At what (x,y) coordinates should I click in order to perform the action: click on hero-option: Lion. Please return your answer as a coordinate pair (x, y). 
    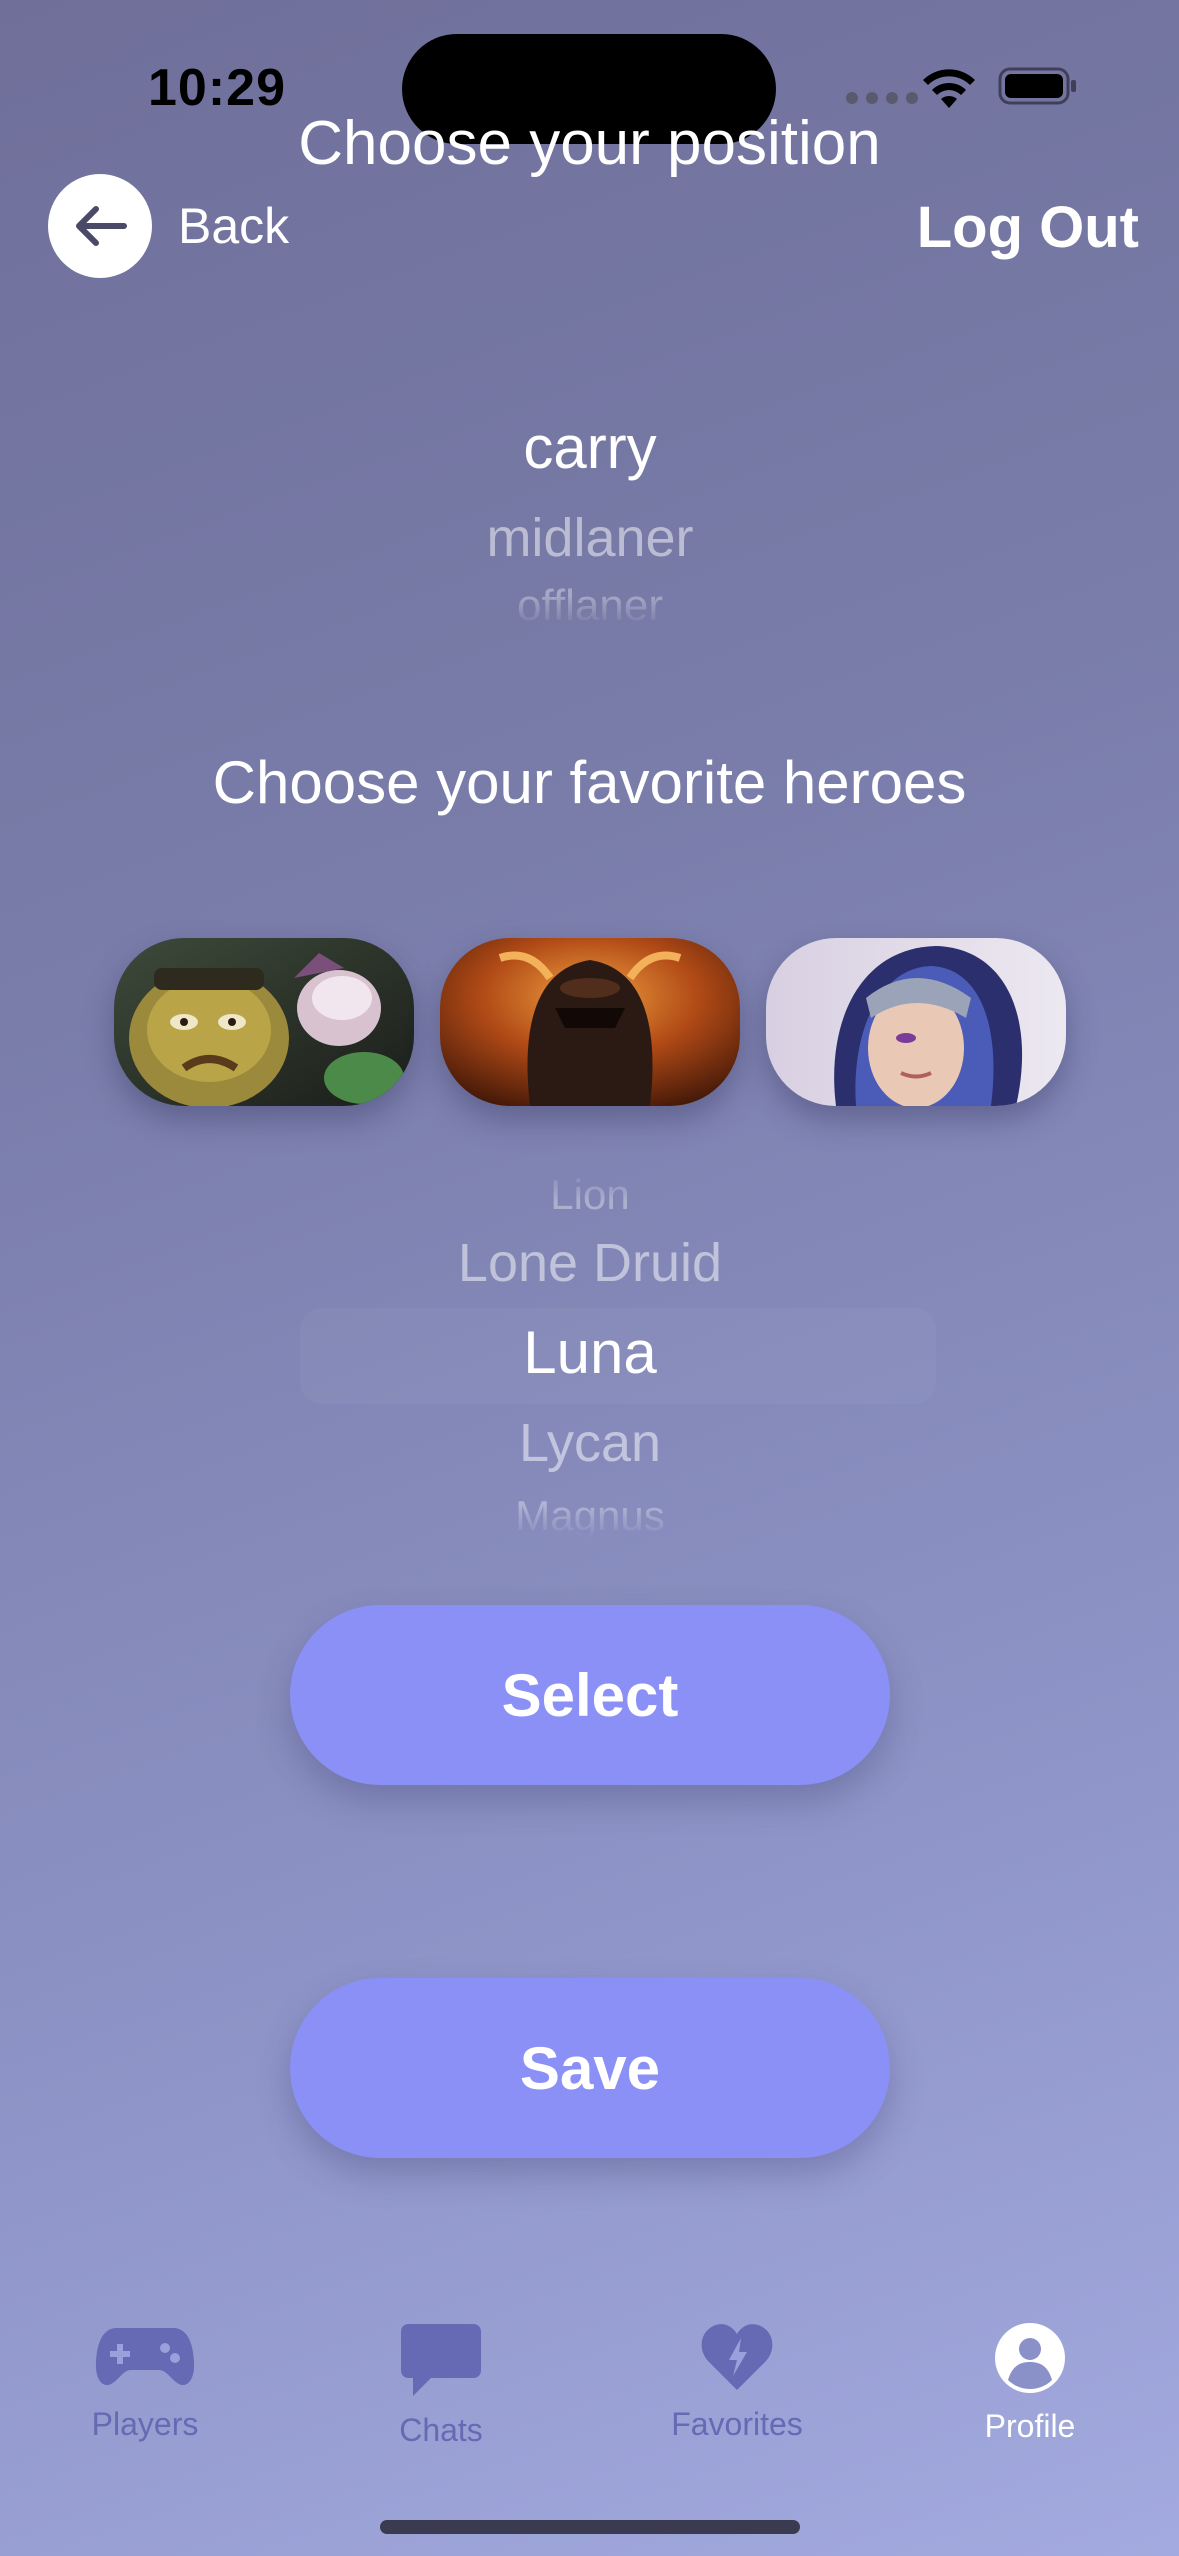
    Looking at the image, I should click on (590, 1190).